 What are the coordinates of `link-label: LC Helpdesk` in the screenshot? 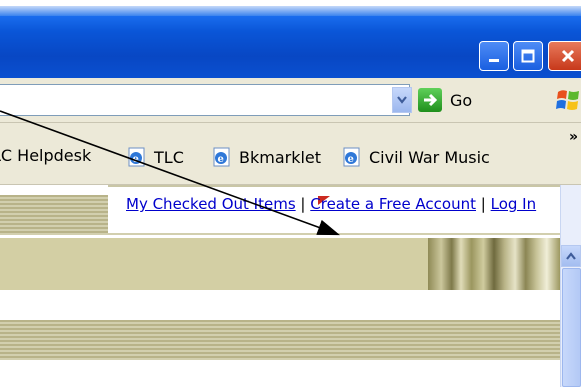 It's located at (46, 155).